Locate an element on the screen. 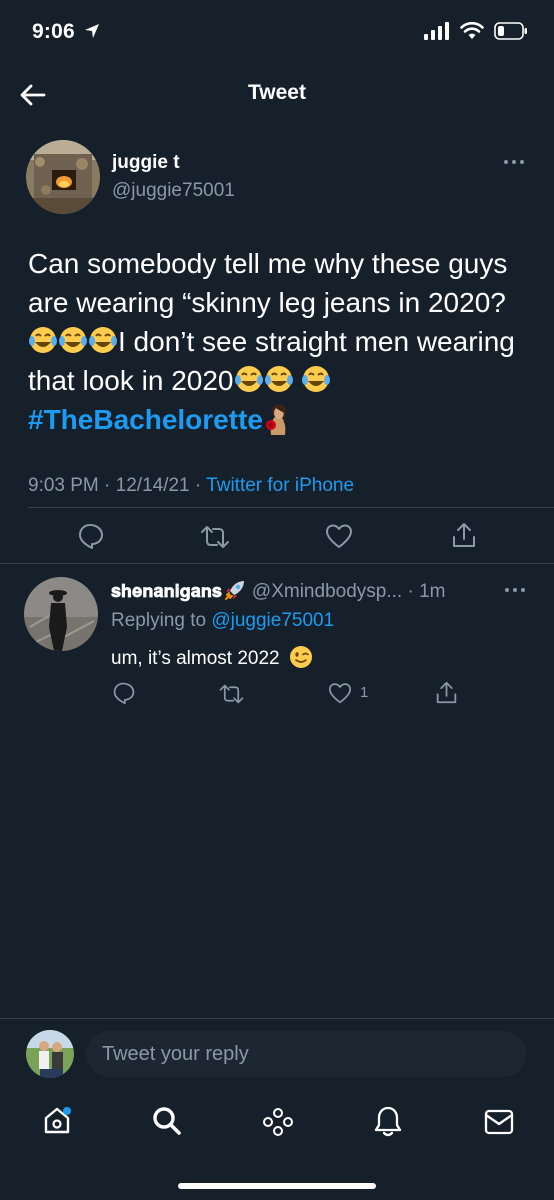 The height and width of the screenshot is (1200, 554). reply-input: Tweet your reply is located at coordinates (306, 1054).